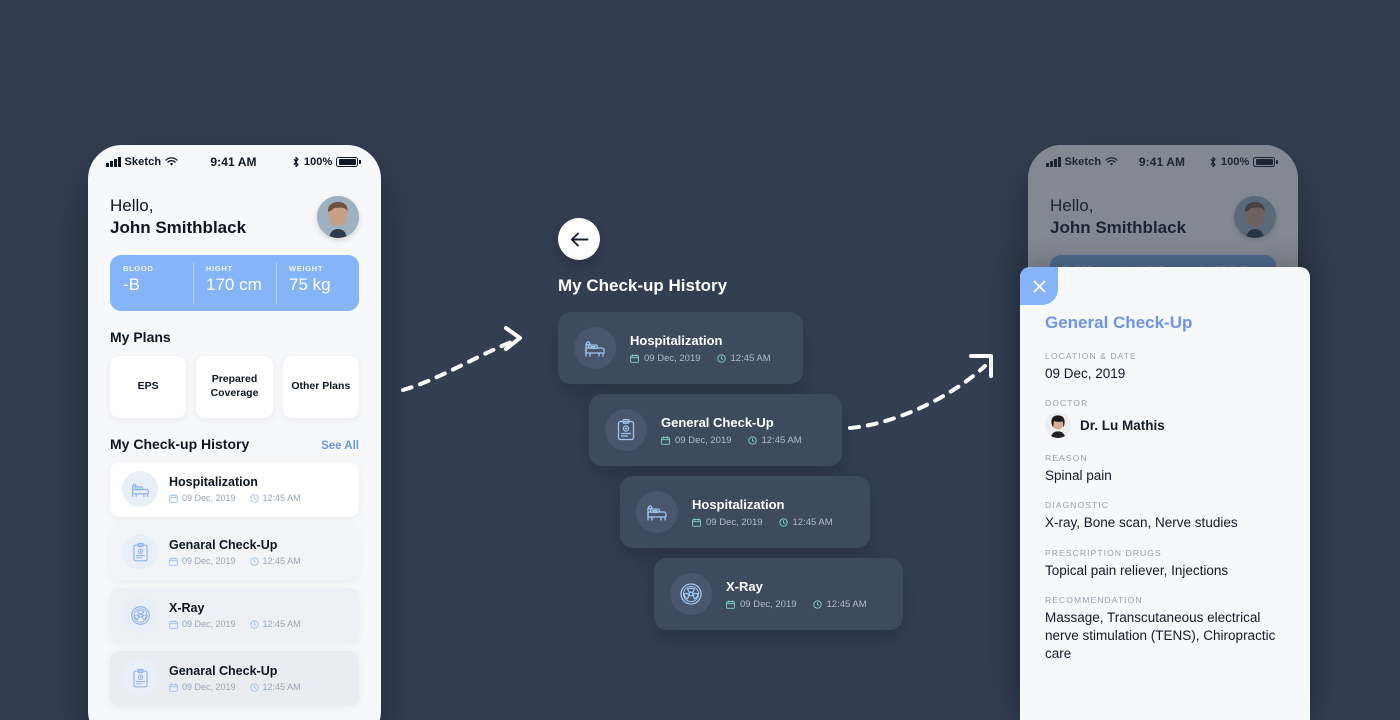 The height and width of the screenshot is (720, 1400). Describe the element at coordinates (1168, 425) in the screenshot. I see `doctor-row: Dr. Lu Mathis` at that location.